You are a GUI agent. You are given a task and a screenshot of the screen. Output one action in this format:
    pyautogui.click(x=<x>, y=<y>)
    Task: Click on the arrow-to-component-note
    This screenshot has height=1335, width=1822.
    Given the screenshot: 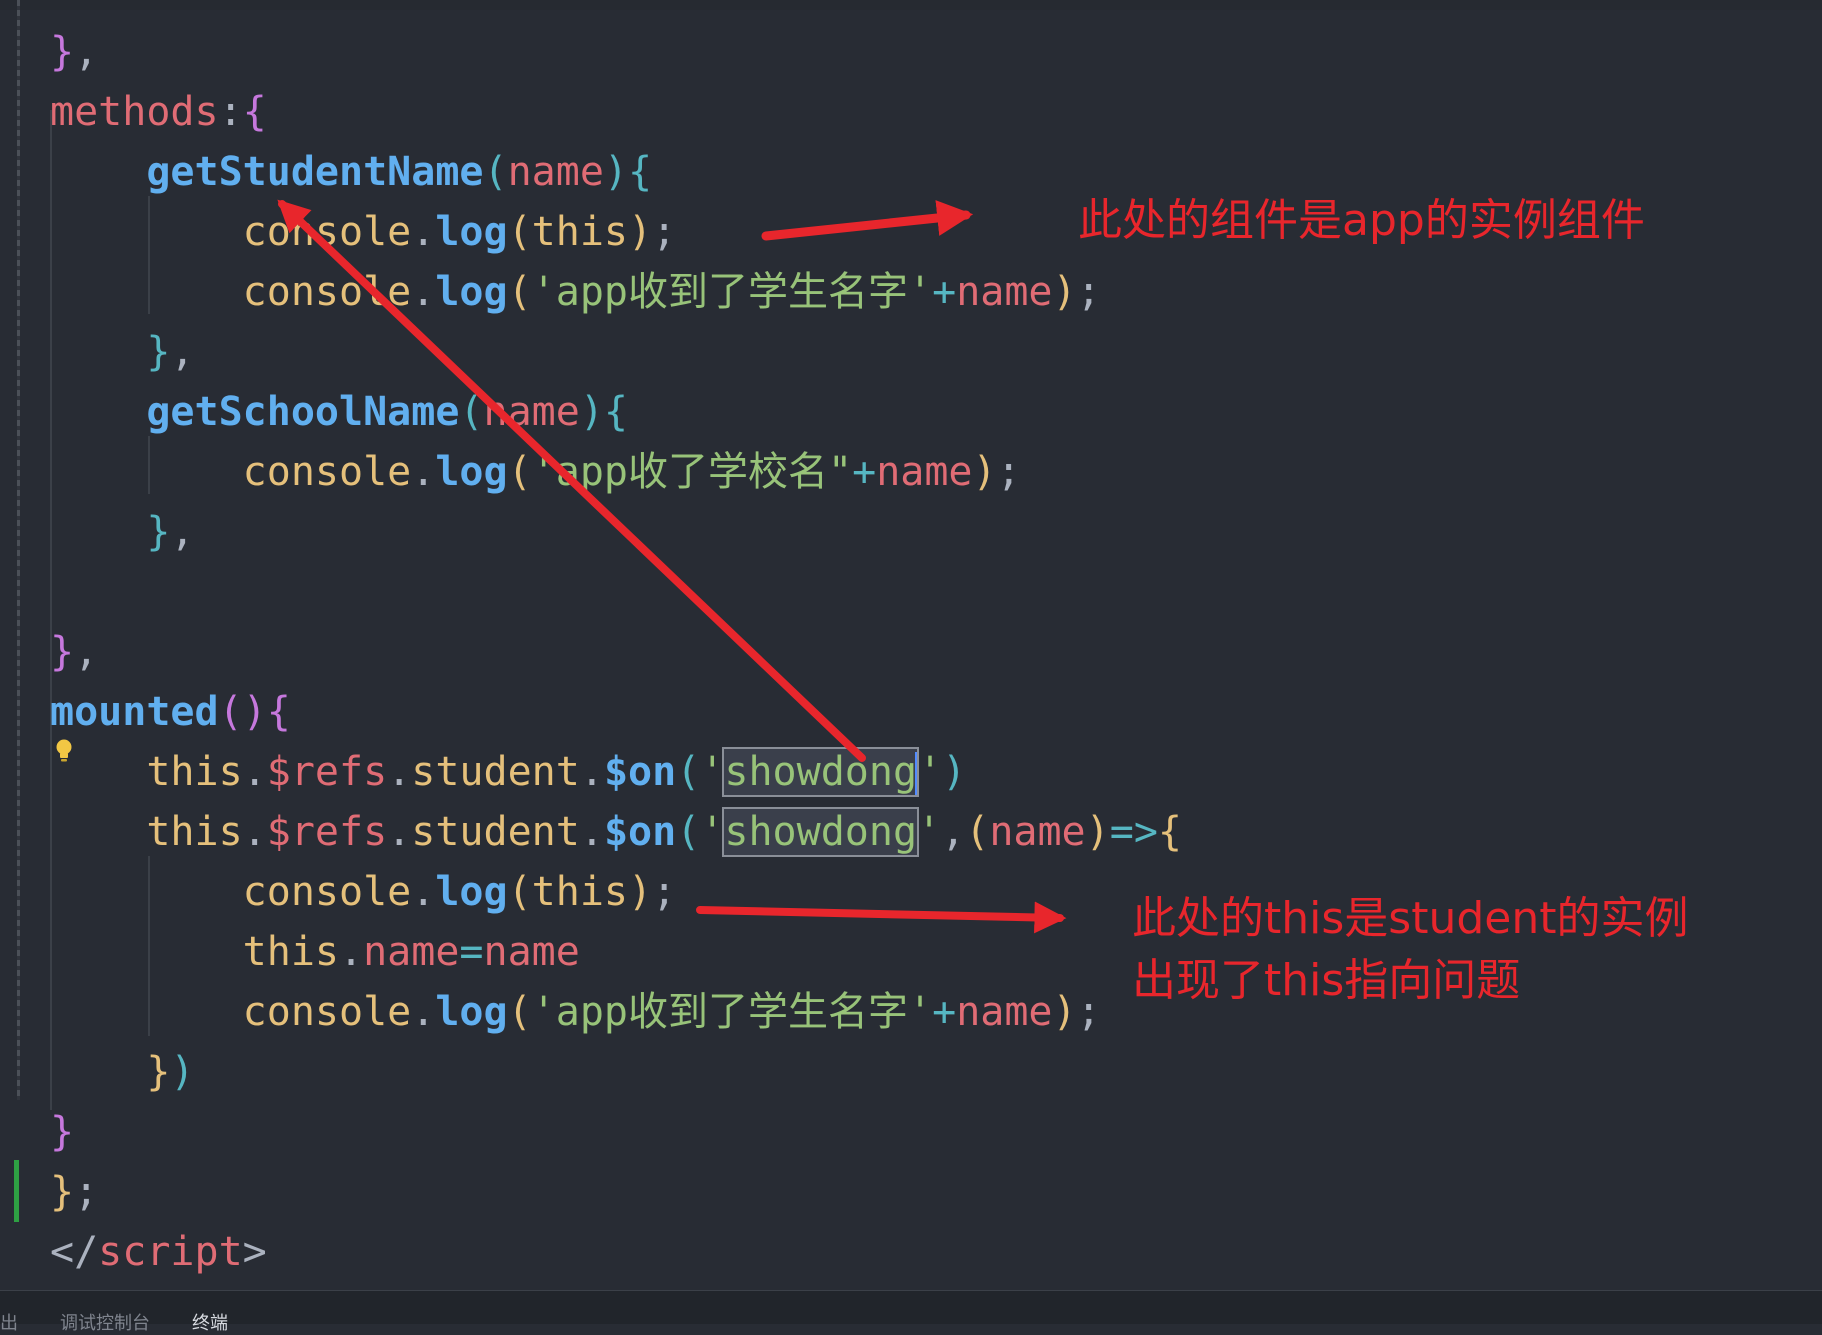 What is the action you would take?
    pyautogui.click(x=867, y=220)
    